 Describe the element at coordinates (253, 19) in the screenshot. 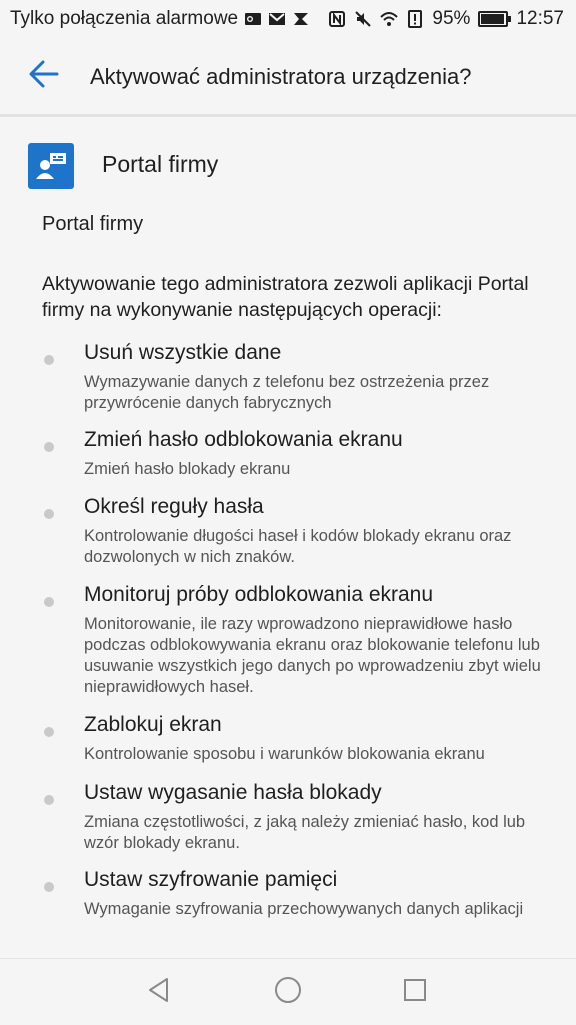

I see `outlook-icon` at that location.